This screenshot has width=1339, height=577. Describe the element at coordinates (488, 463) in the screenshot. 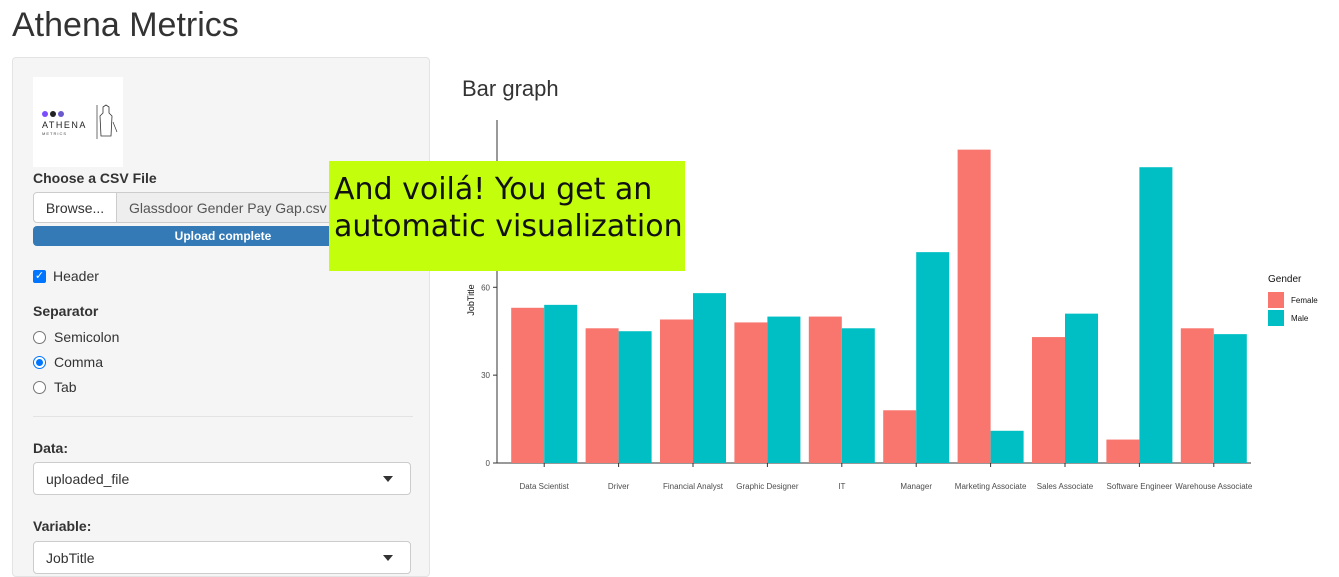

I see `y-tick-label: 0` at that location.